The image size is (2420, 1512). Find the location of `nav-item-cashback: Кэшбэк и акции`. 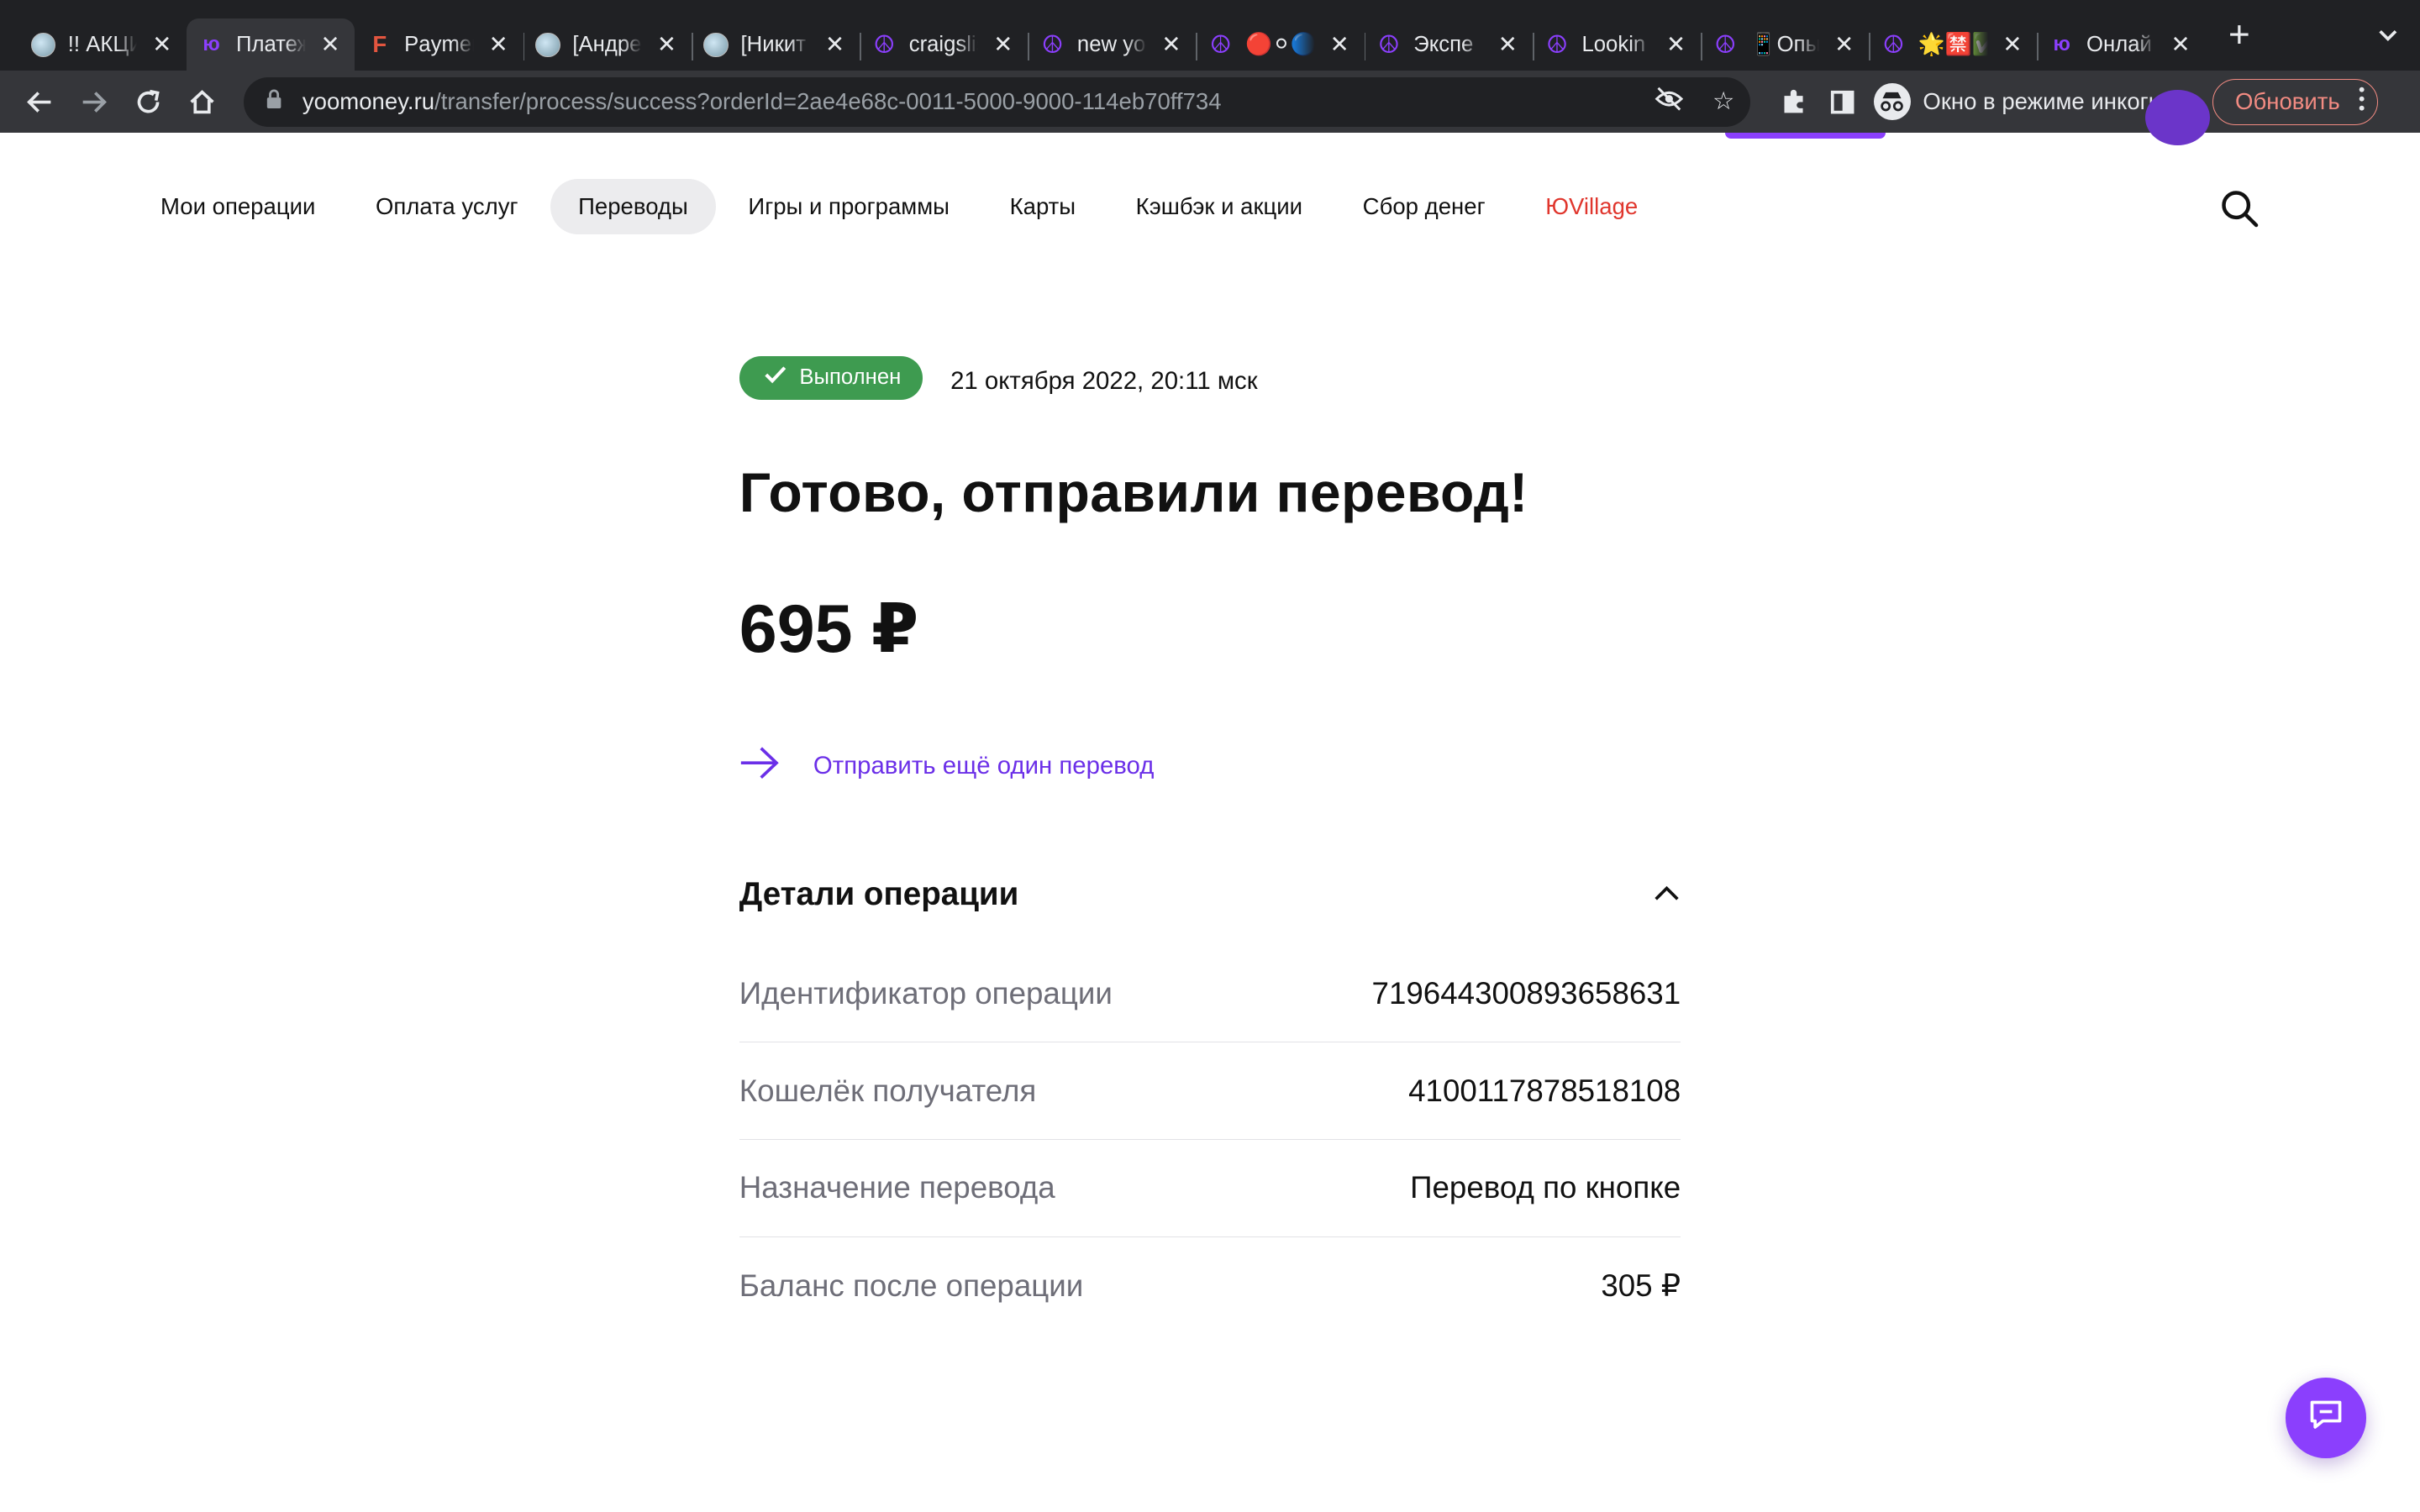

nav-item-cashback: Кэшбэк и акции is located at coordinates (1219, 206).